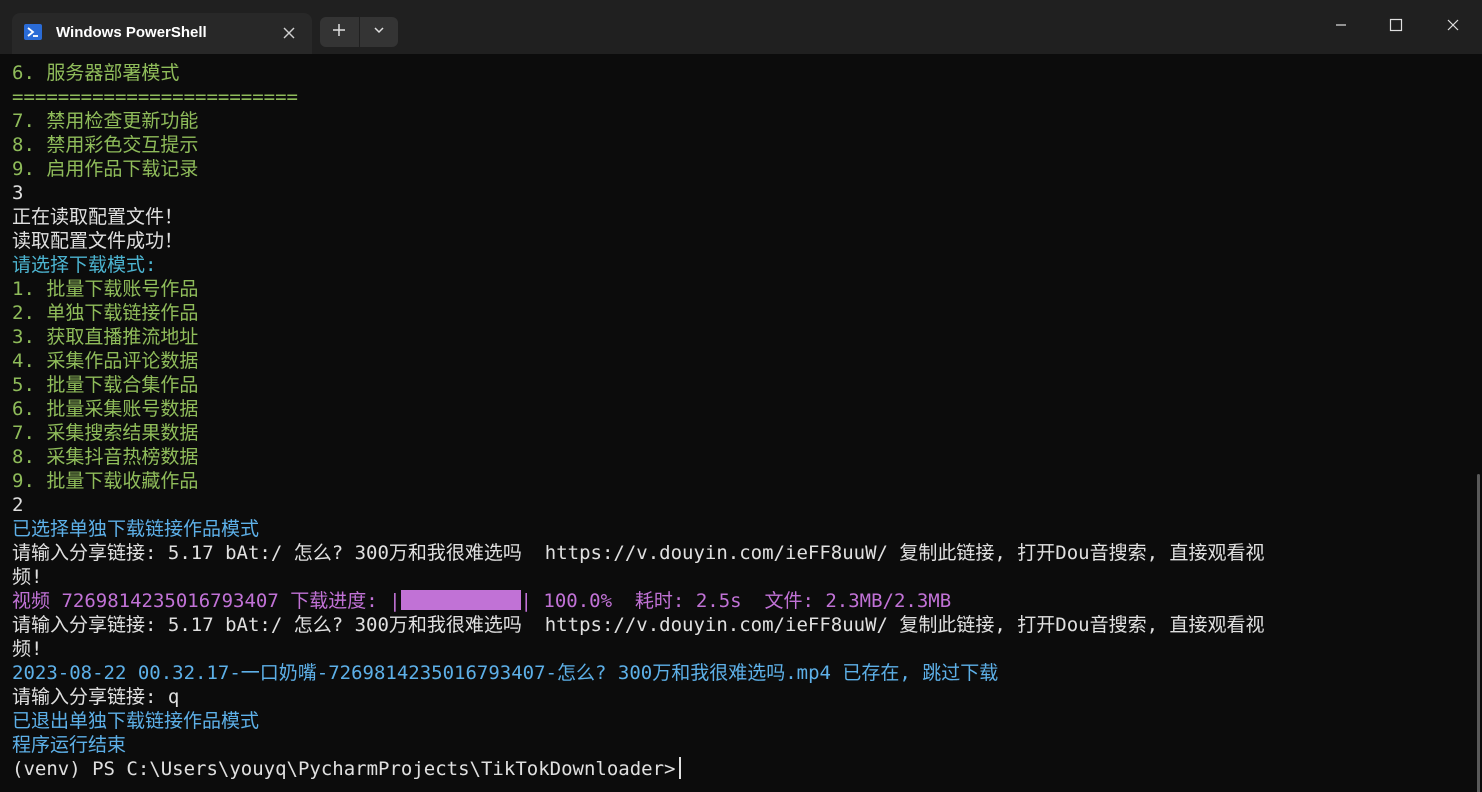 This screenshot has width=1482, height=792. I want to click on tab-dropdown-button, so click(378, 32).